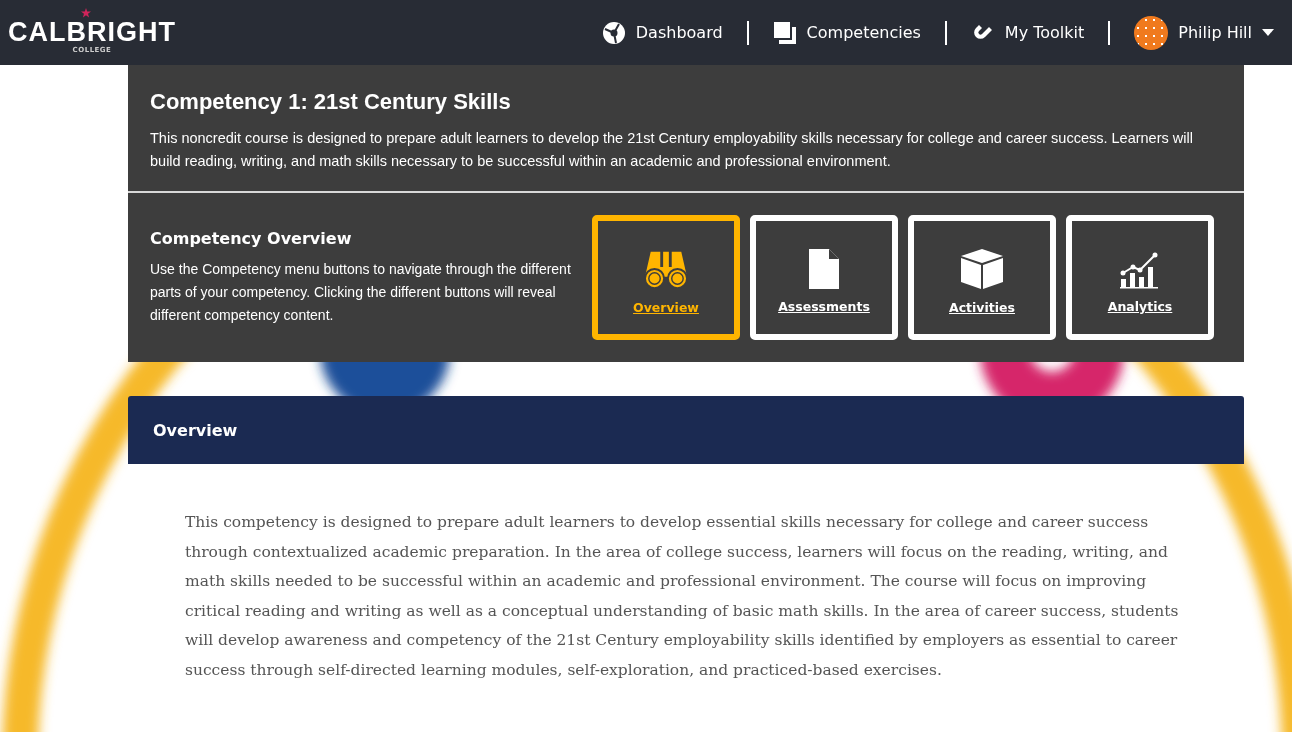 The image size is (1292, 732). Describe the element at coordinates (195, 430) in the screenshot. I see `section-title: Overview` at that location.